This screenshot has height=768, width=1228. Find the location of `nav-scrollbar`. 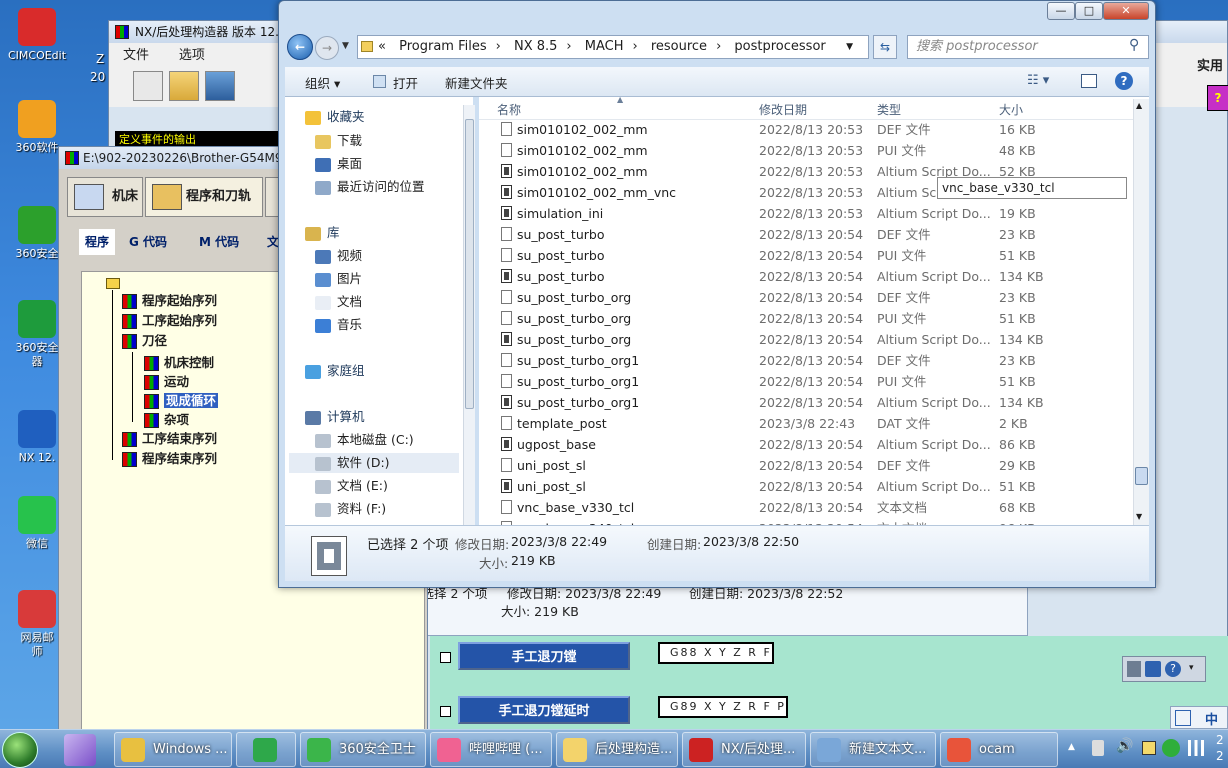

nav-scrollbar is located at coordinates (469, 315).